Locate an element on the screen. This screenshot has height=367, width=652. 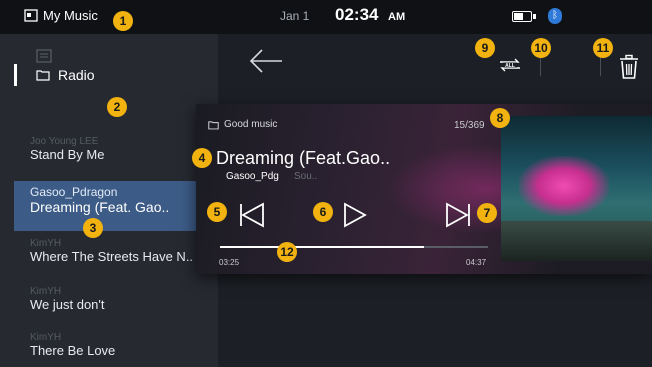
track-artist: Joo Young LEE is located at coordinates (64, 141).